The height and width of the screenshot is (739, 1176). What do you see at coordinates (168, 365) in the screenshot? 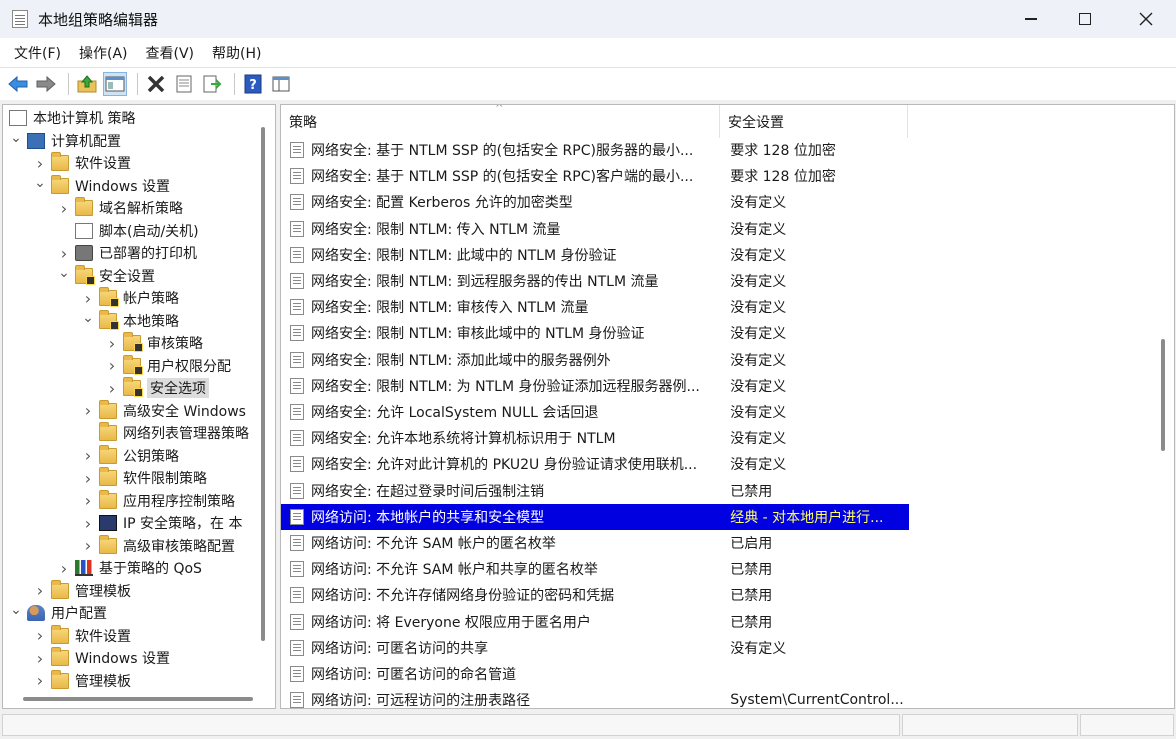
I see `tree-item: › 用户权限分配` at bounding box center [168, 365].